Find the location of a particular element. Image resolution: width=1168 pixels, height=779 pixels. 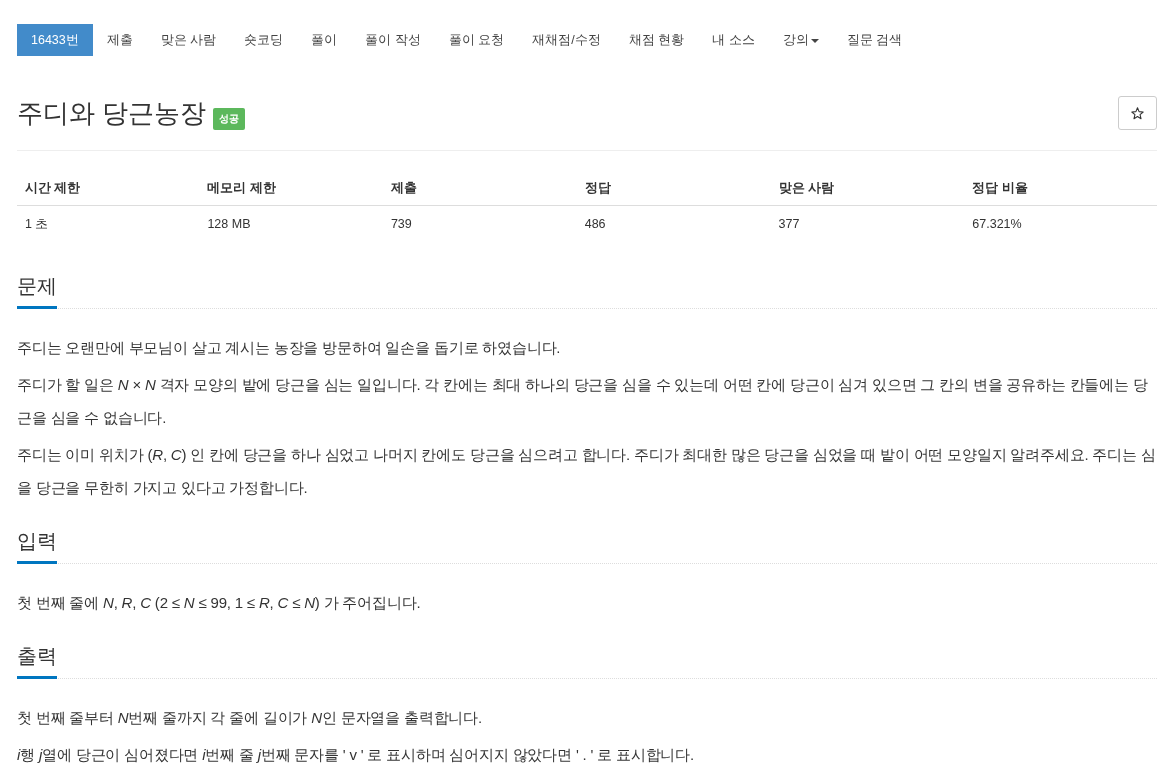

table-cell: 486 is located at coordinates (673, 223).